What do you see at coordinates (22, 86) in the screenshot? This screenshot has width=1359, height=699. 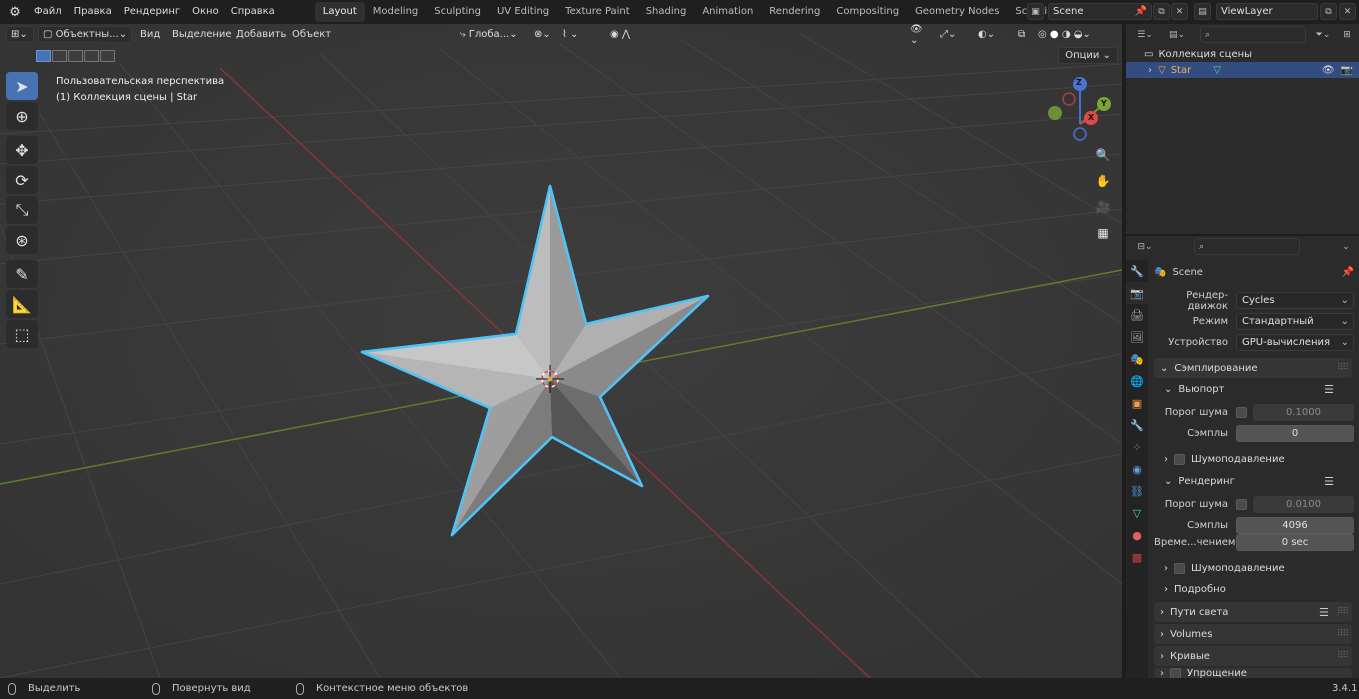 I see `select-box-tool-icon: ➤` at bounding box center [22, 86].